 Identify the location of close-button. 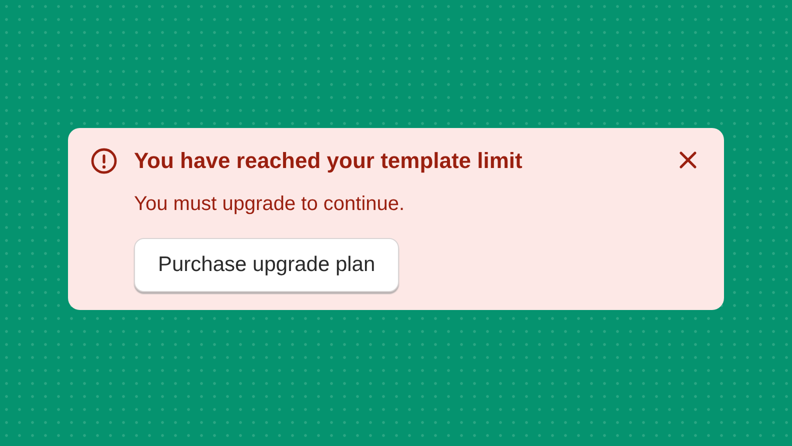
(688, 160).